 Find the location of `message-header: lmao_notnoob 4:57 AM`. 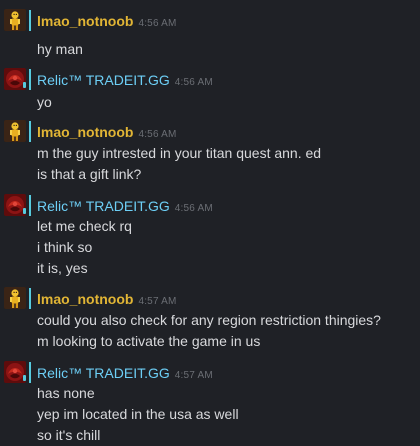

message-header: lmao_notnoob 4:57 AM is located at coordinates (107, 300).